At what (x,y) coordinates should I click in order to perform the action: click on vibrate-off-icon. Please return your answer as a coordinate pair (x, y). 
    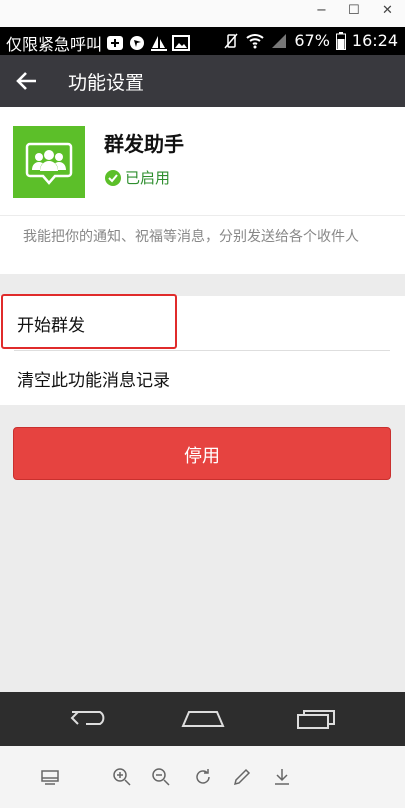
    Looking at the image, I should click on (231, 40).